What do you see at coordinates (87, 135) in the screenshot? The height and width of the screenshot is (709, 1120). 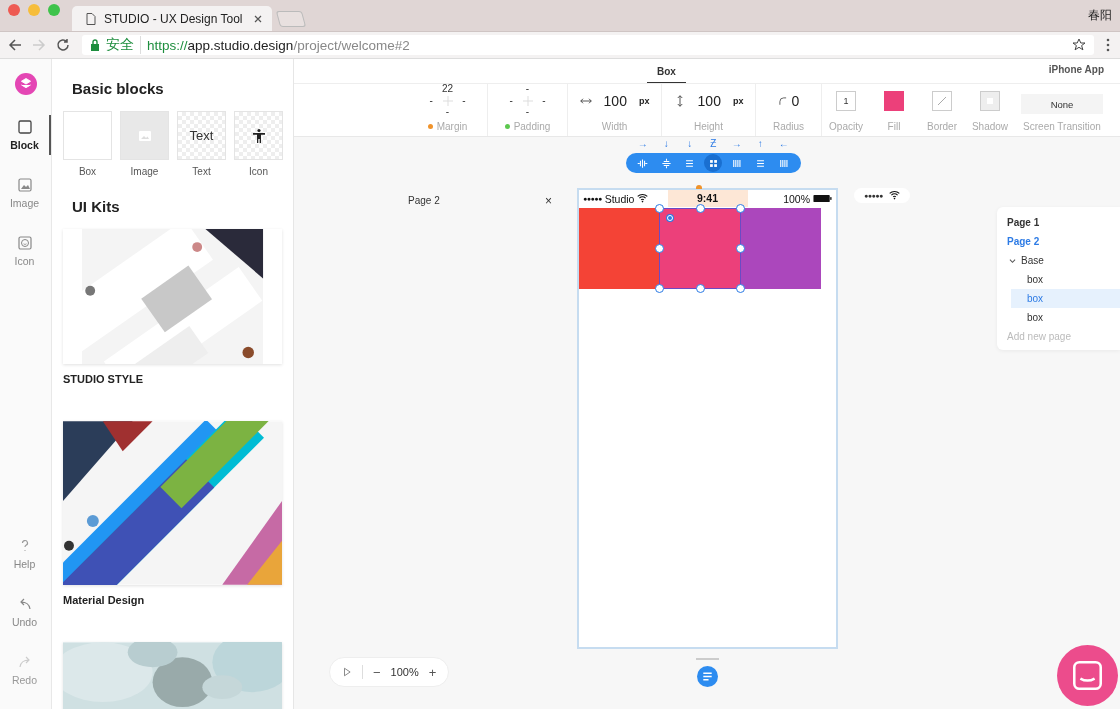 I see `box-block-tile` at bounding box center [87, 135].